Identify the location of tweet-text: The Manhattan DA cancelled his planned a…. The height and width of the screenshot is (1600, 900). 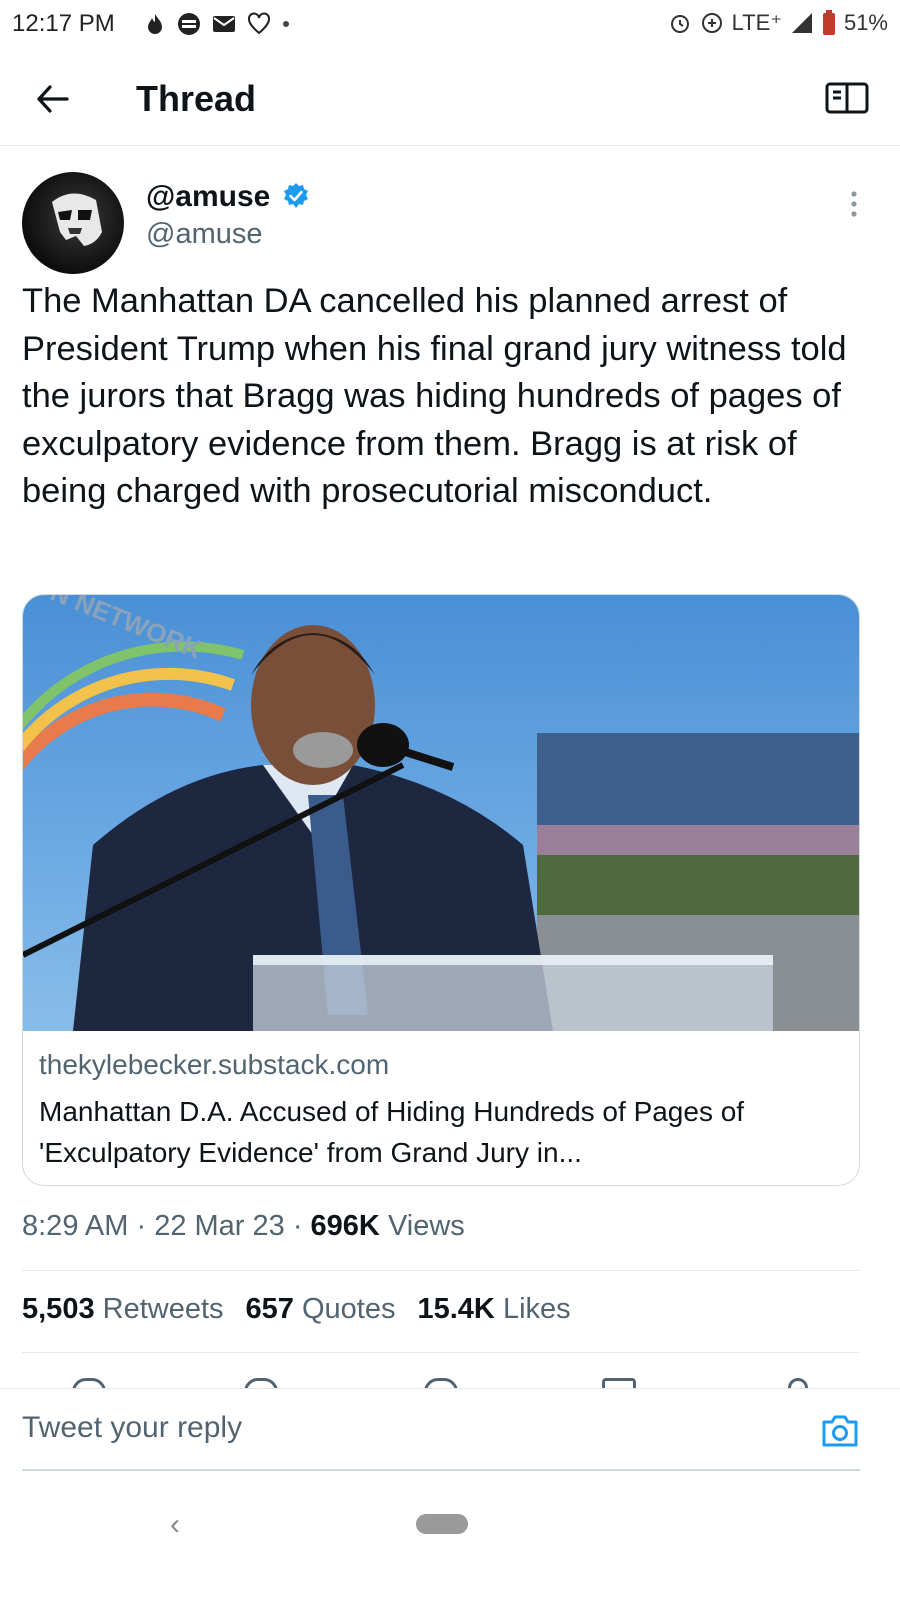
(434, 396).